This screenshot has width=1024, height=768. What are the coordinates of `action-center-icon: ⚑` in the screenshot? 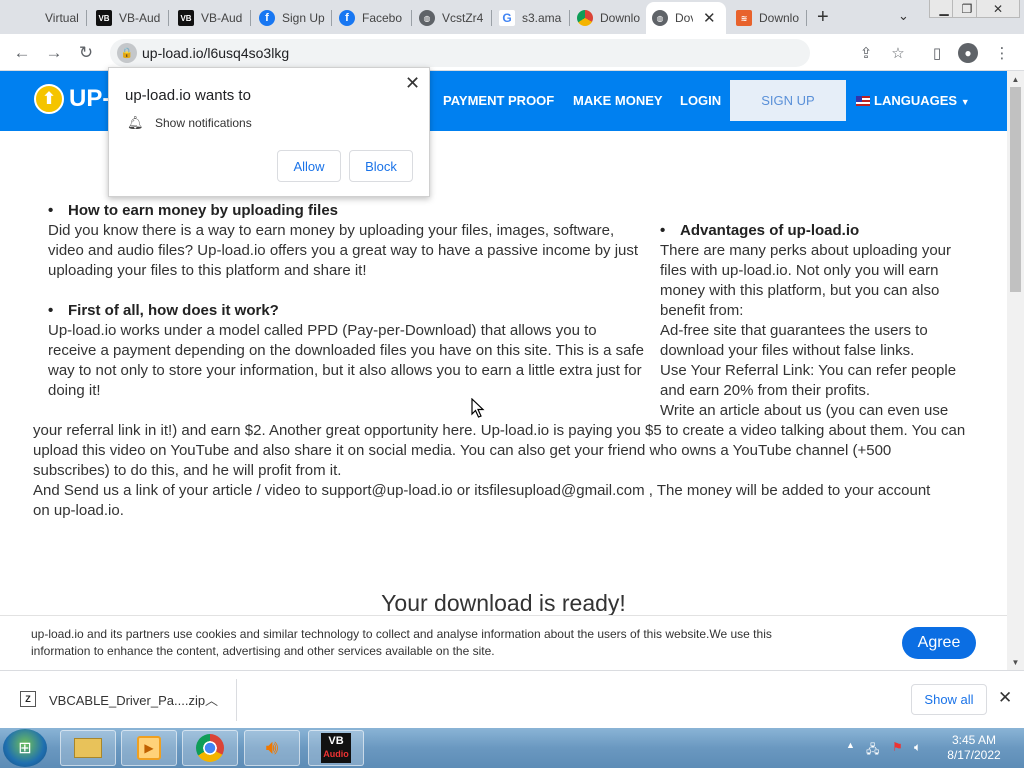 It's located at (897, 747).